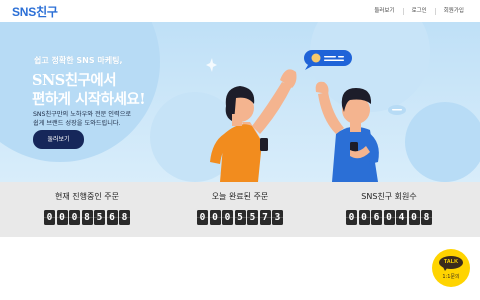 The width and height of the screenshot is (480, 300). Describe the element at coordinates (35, 11) in the screenshot. I see `logo: SNS친구` at that location.